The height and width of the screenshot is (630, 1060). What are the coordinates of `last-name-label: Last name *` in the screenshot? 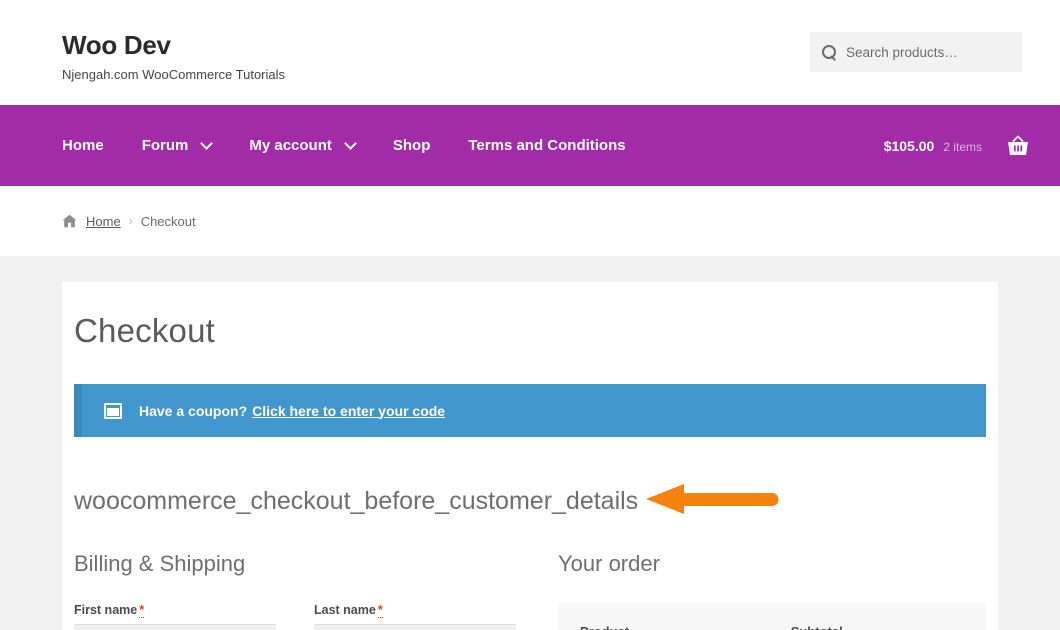 It's located at (415, 610).